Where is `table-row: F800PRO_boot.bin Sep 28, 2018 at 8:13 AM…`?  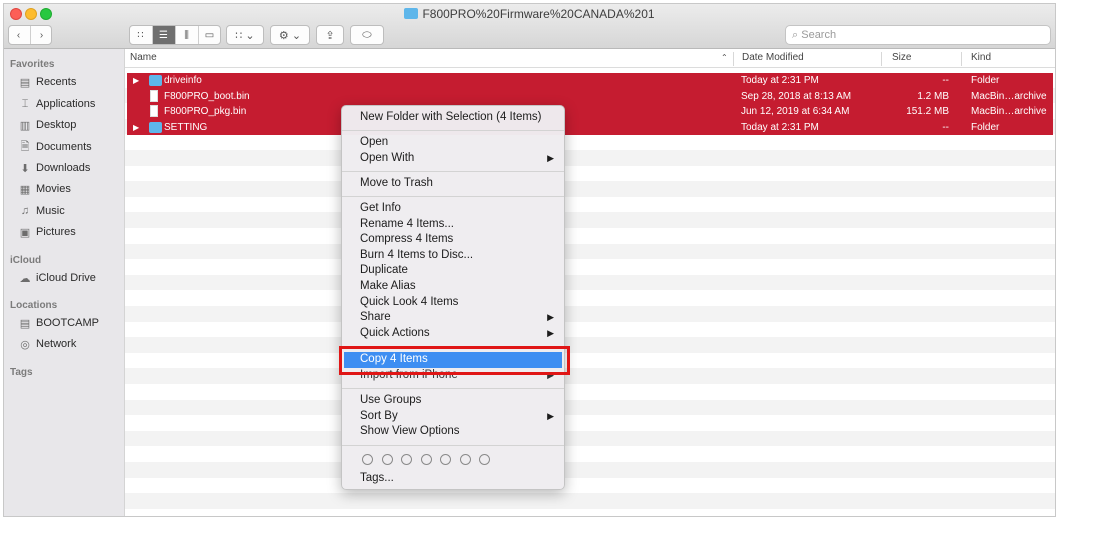
table-row: F800PRO_boot.bin Sep 28, 2018 at 8:13 AM… is located at coordinates (590, 96).